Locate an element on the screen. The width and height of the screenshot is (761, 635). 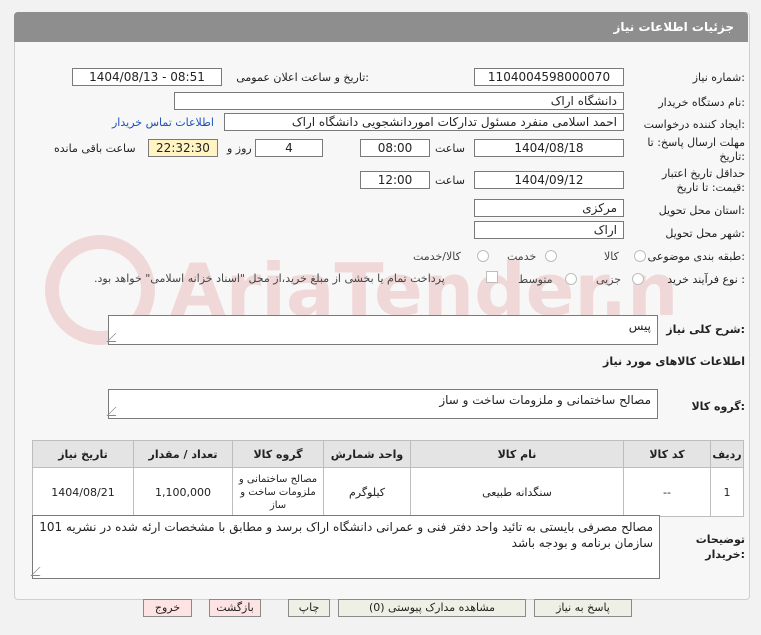
column-header: تعداد / مقدار is located at coordinates (183, 454).